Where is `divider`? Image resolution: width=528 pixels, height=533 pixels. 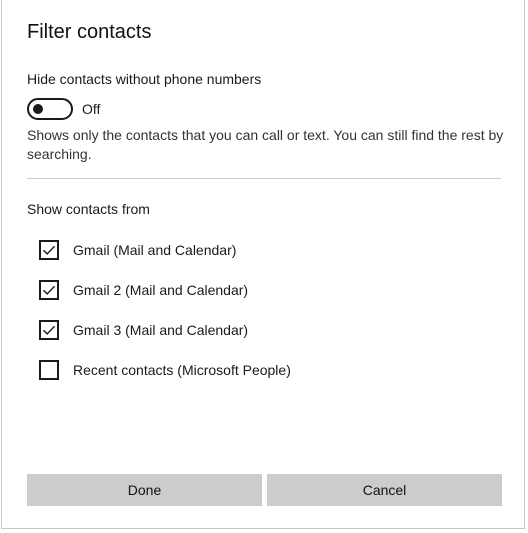
divider is located at coordinates (264, 178).